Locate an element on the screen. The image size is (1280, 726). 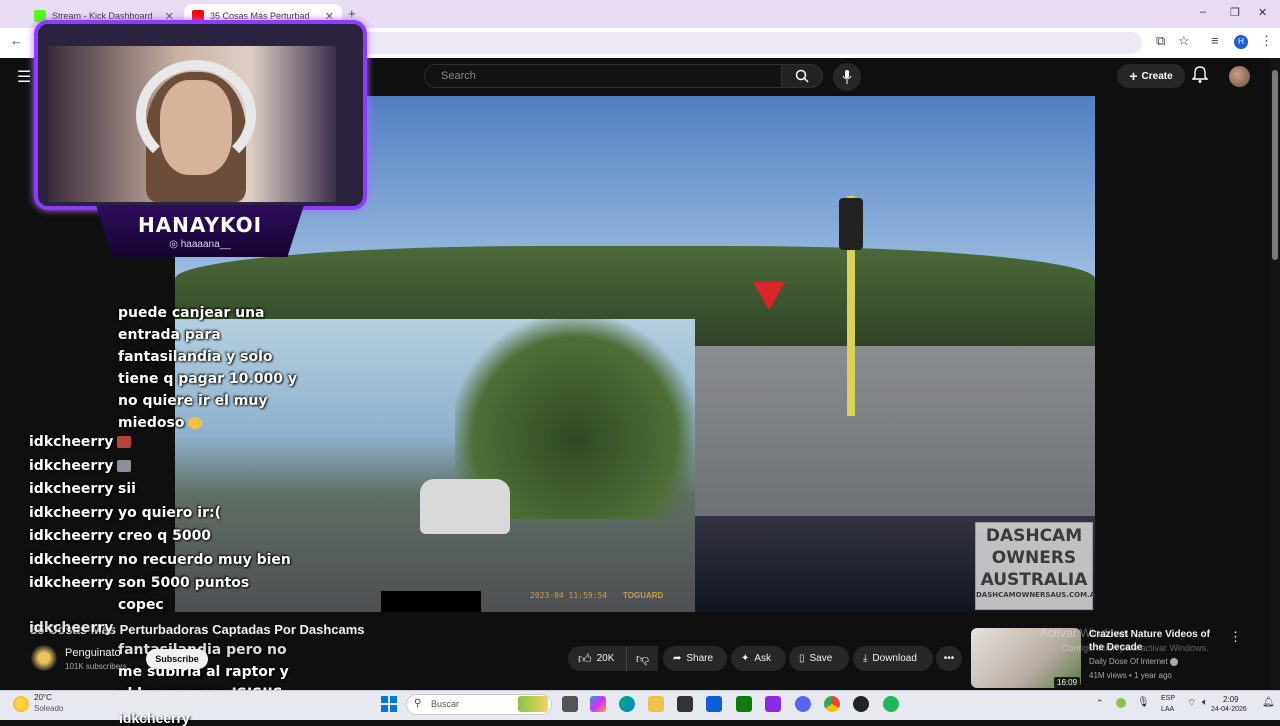
plus-icon: + is located at coordinates (1133, 76).